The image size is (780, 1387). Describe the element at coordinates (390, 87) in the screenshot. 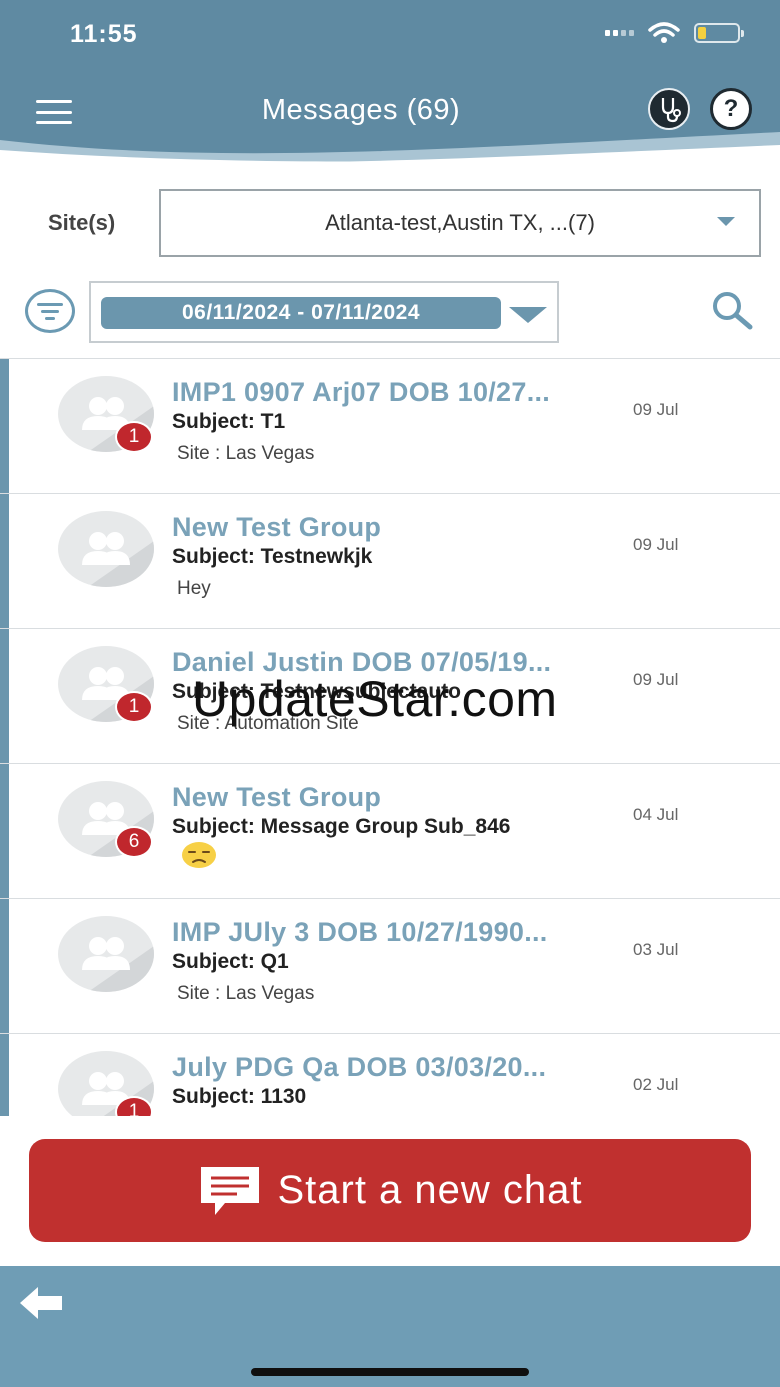

I see `app-header: 11:55 Messages (69) ?` at that location.